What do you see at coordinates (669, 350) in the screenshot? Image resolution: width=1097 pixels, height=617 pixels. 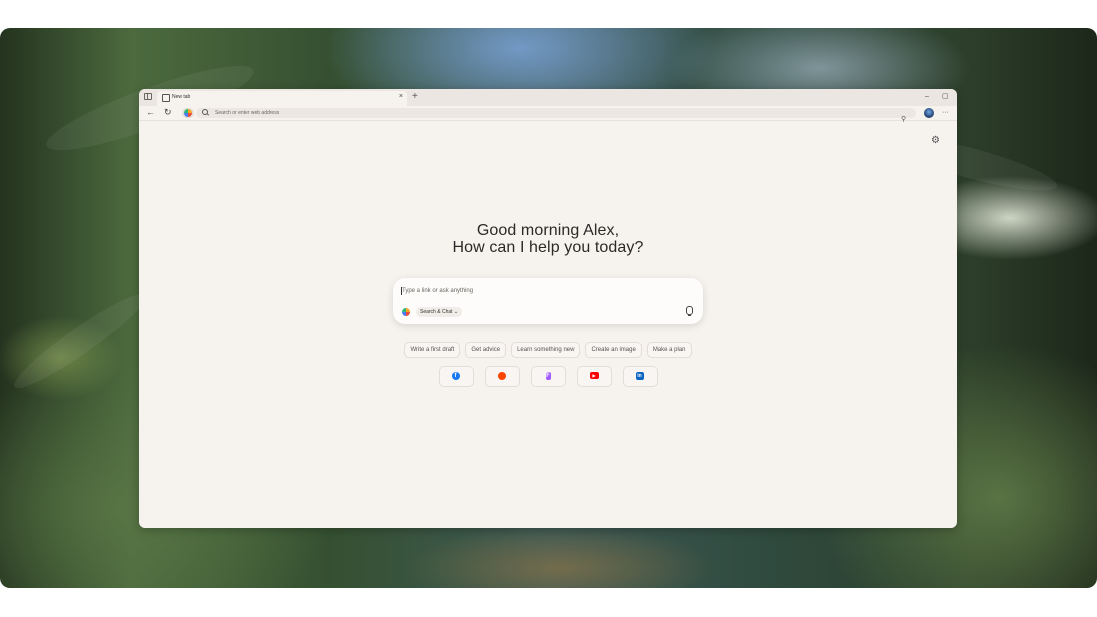 I see `chip-make-plan: Make a plan` at bounding box center [669, 350].